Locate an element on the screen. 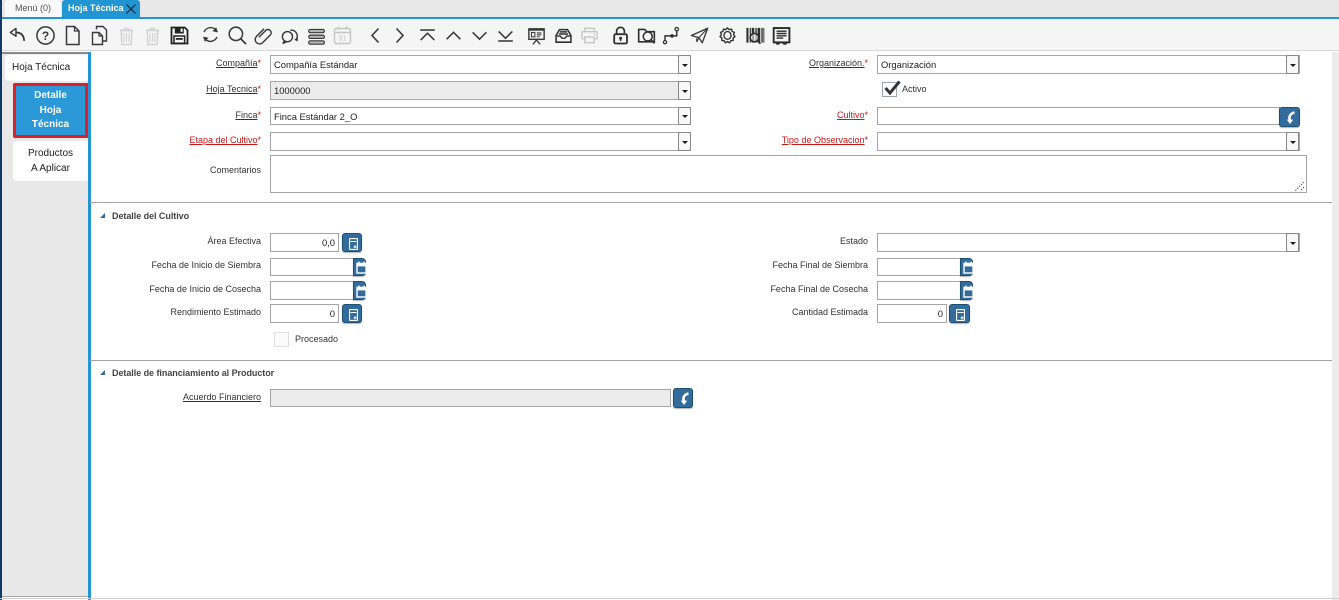 Image resolution: width=1339 pixels, height=600 pixels. svg-text: 31 is located at coordinates (342, 38).